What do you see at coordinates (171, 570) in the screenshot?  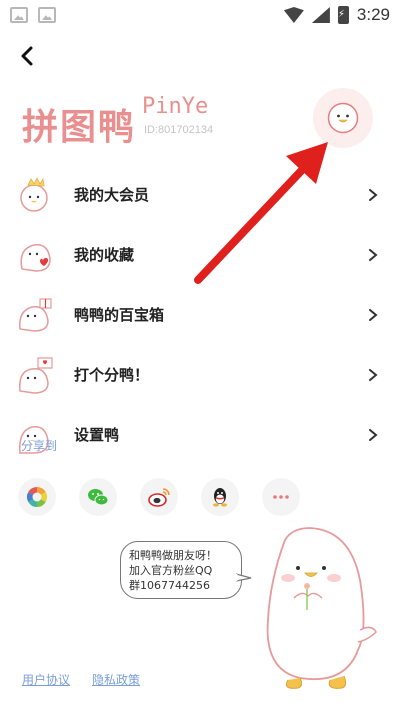 I see `bubble-line: 加入官方粉丝QQ` at bounding box center [171, 570].